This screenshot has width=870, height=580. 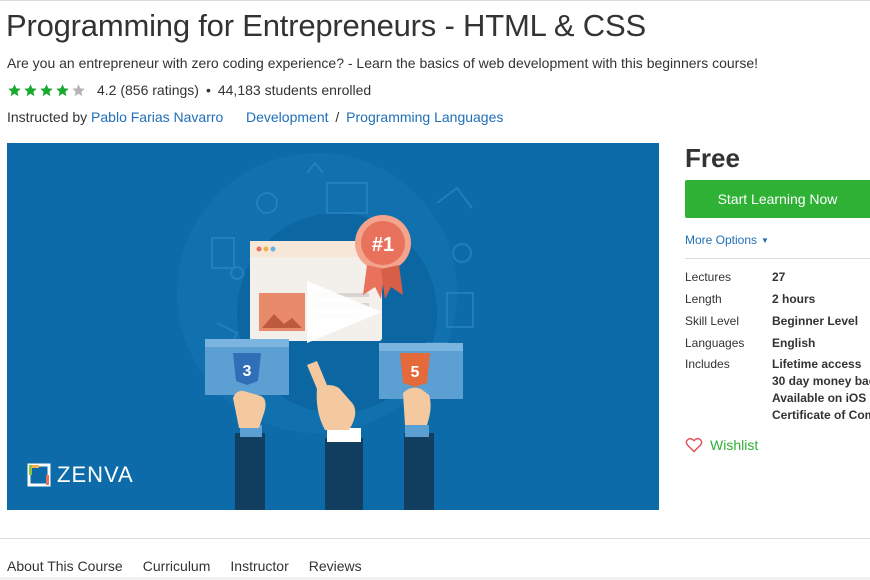 I want to click on price: Free, so click(x=712, y=158).